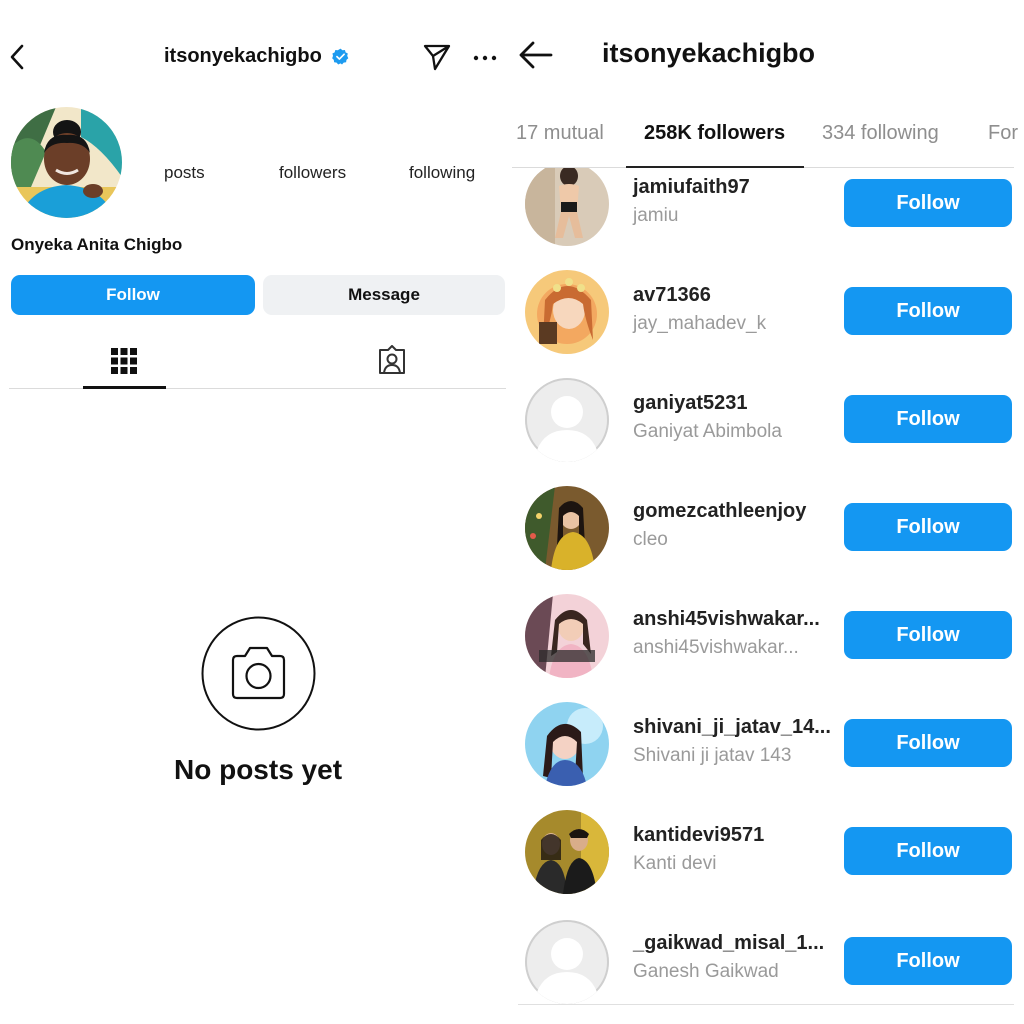 The height and width of the screenshot is (1024, 1024). What do you see at coordinates (312, 173) in the screenshot?
I see `stat-followers: followers` at bounding box center [312, 173].